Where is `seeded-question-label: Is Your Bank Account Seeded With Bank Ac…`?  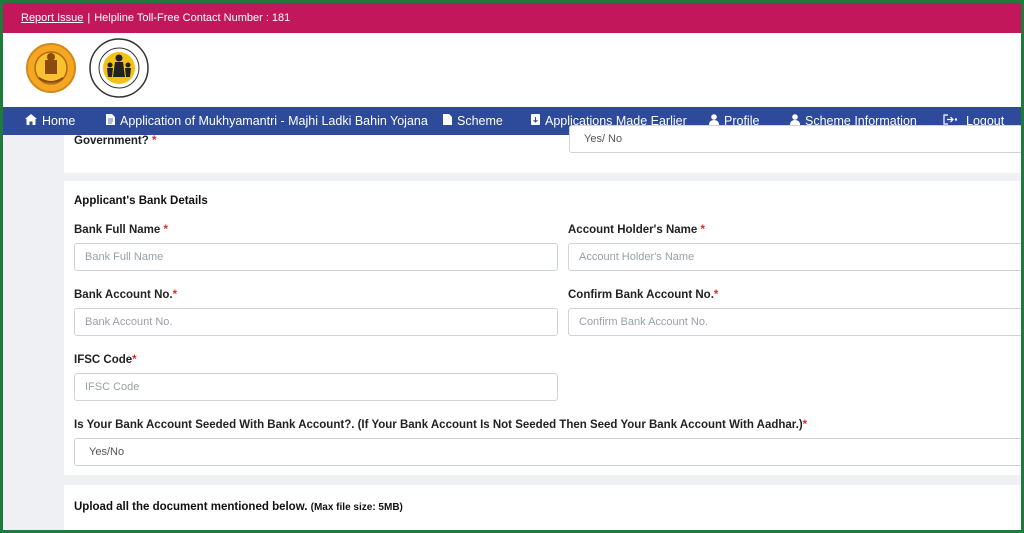
seeded-question-label: Is Your Bank Account Seeded With Bank Ac… is located at coordinates (440, 425).